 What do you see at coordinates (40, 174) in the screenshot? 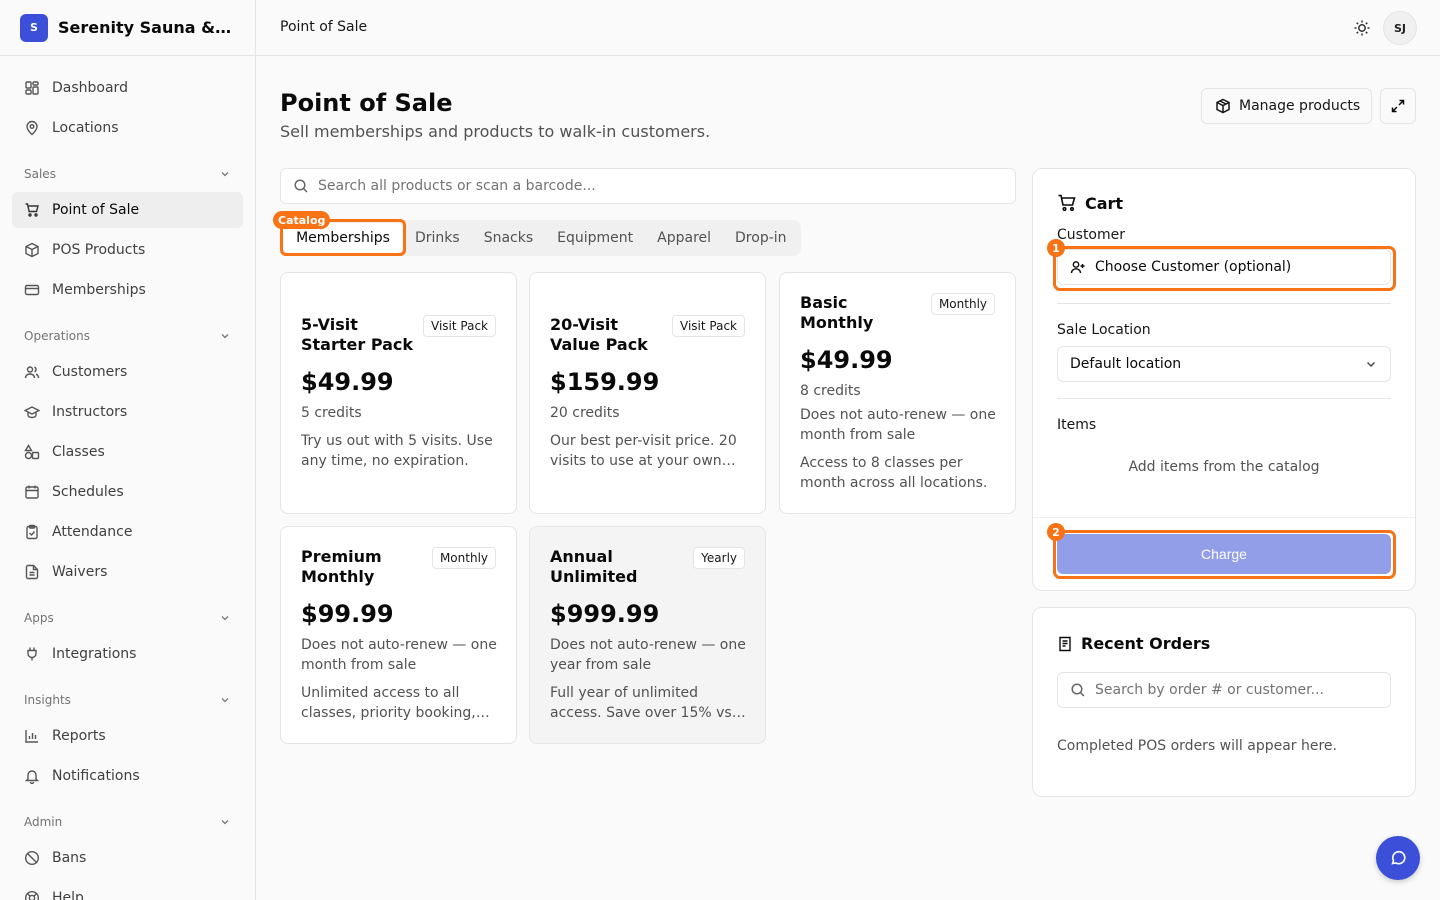
I see `sidebar-group-label: Sales` at bounding box center [40, 174].